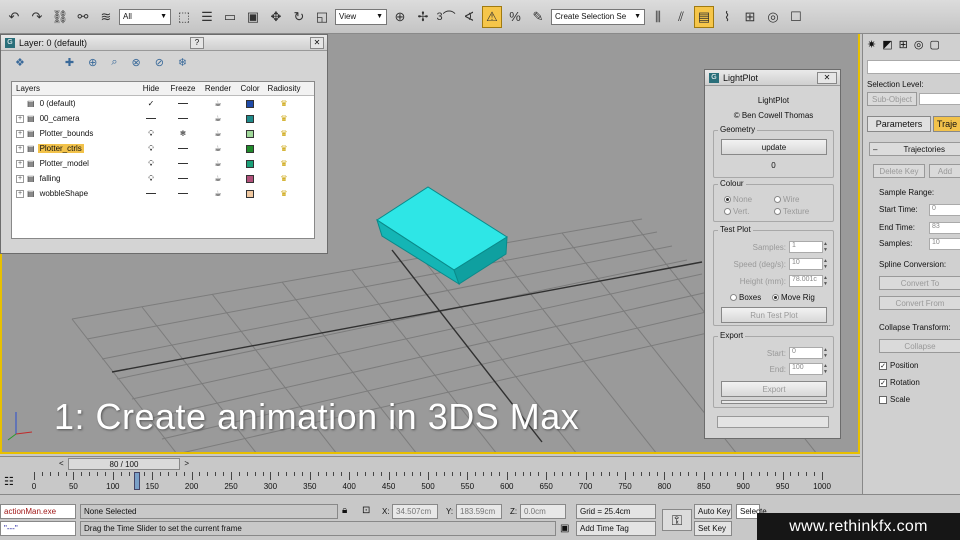  What do you see at coordinates (713, 528) in the screenshot?
I see `set-key-button: Set Key` at bounding box center [713, 528].